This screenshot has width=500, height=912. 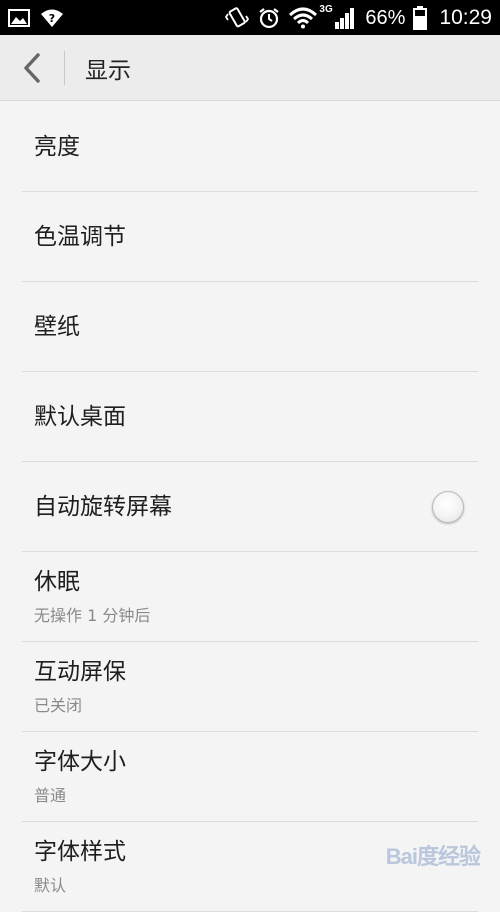 I want to click on setting-sleep: 休眠 无操作 1 分钟后, so click(x=250, y=597).